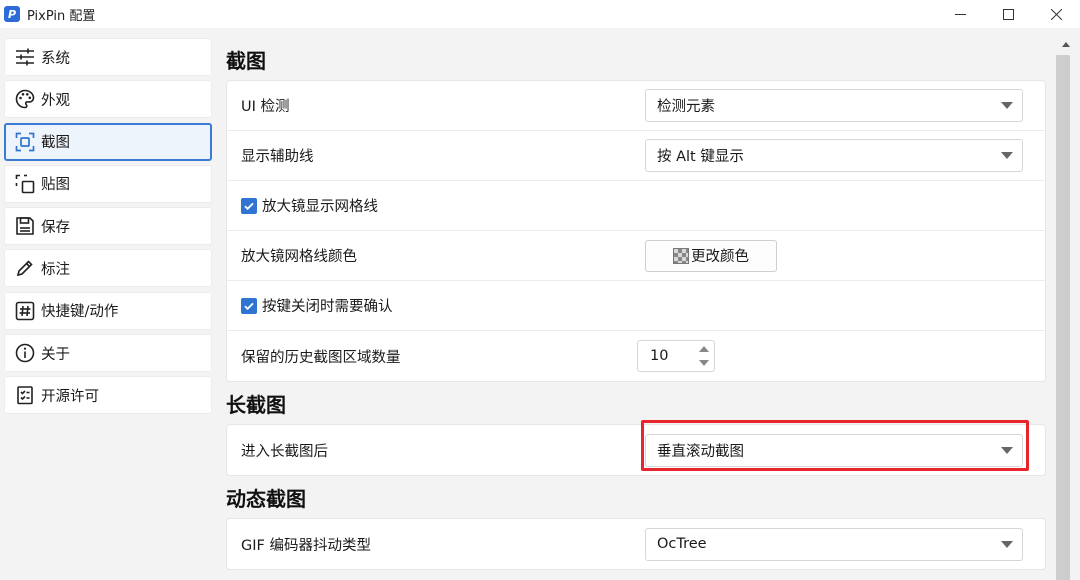 The width and height of the screenshot is (1080, 580). I want to click on change-color-button: 更改颜色, so click(711, 255).